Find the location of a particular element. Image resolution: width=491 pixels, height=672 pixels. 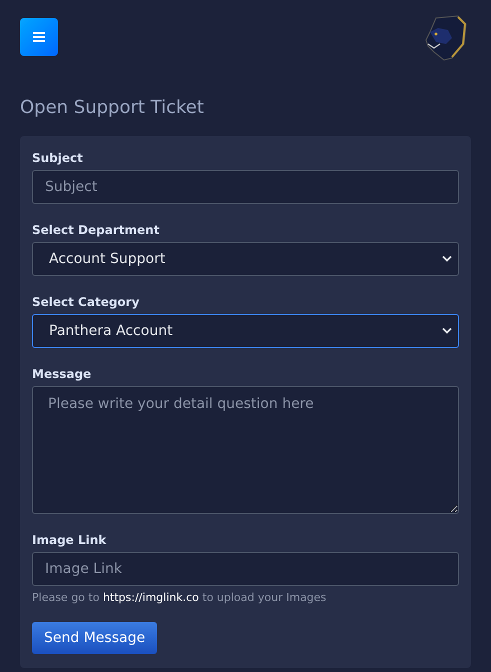

page-title: Open Support Ticket is located at coordinates (112, 108).